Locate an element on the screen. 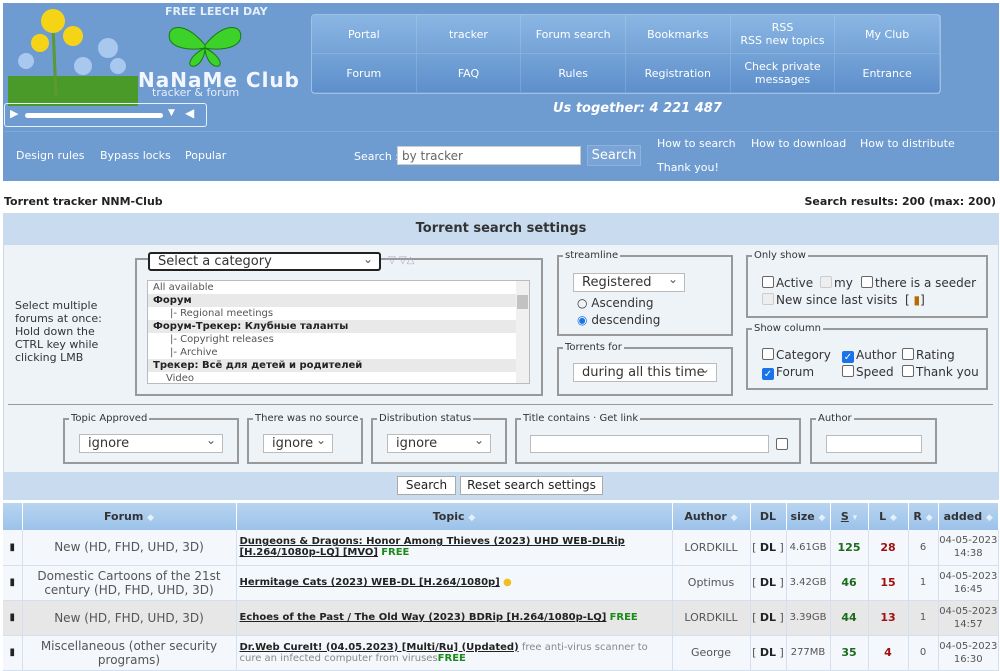 The image size is (1000, 671). radio-player: ▶ ▼ ◀ is located at coordinates (105, 115).